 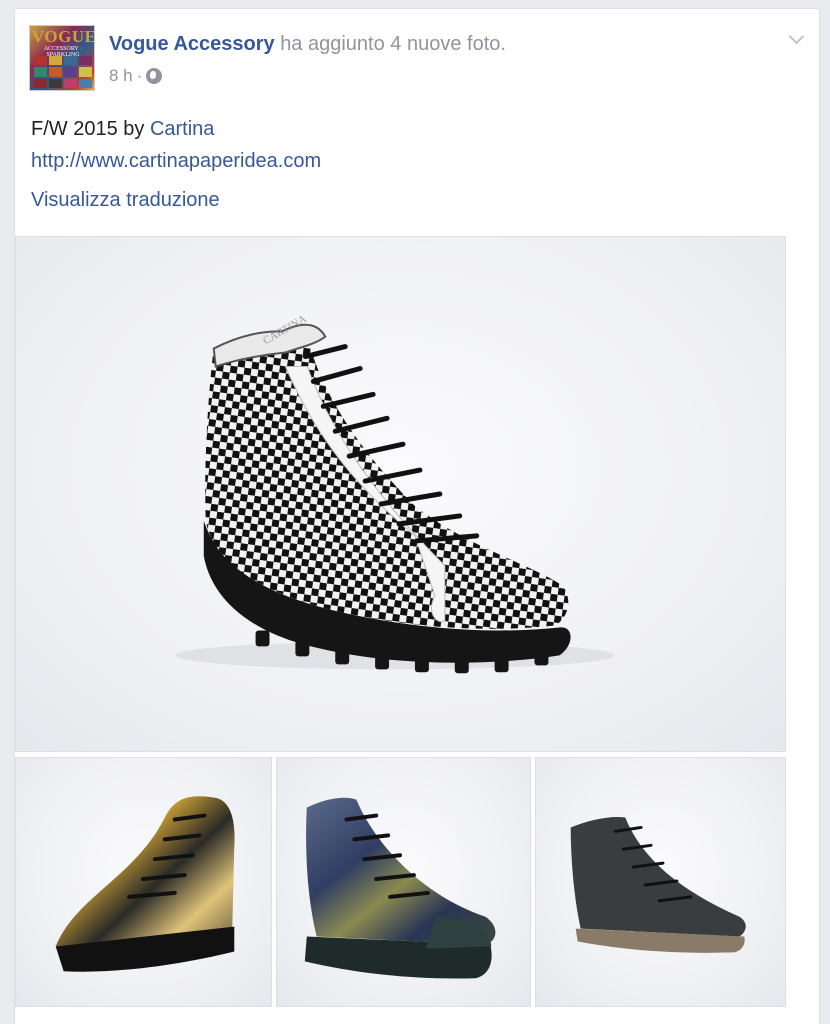 What do you see at coordinates (125, 200) in the screenshot?
I see `see-translation-link: Visualizza traduzione` at bounding box center [125, 200].